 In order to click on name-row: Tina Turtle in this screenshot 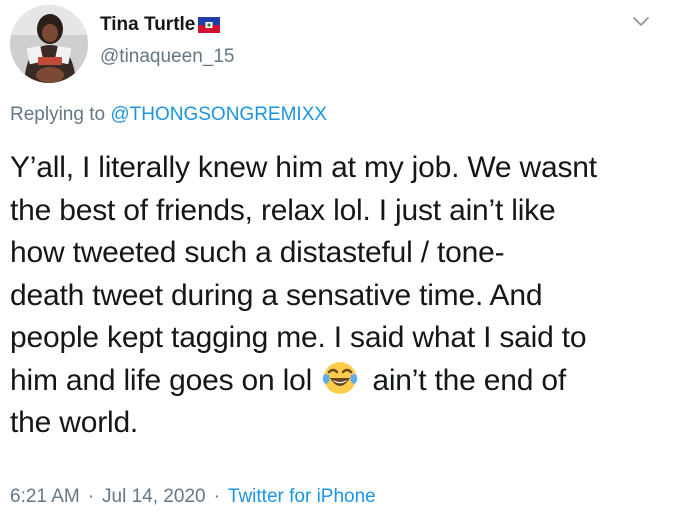, I will do `click(160, 25)`.